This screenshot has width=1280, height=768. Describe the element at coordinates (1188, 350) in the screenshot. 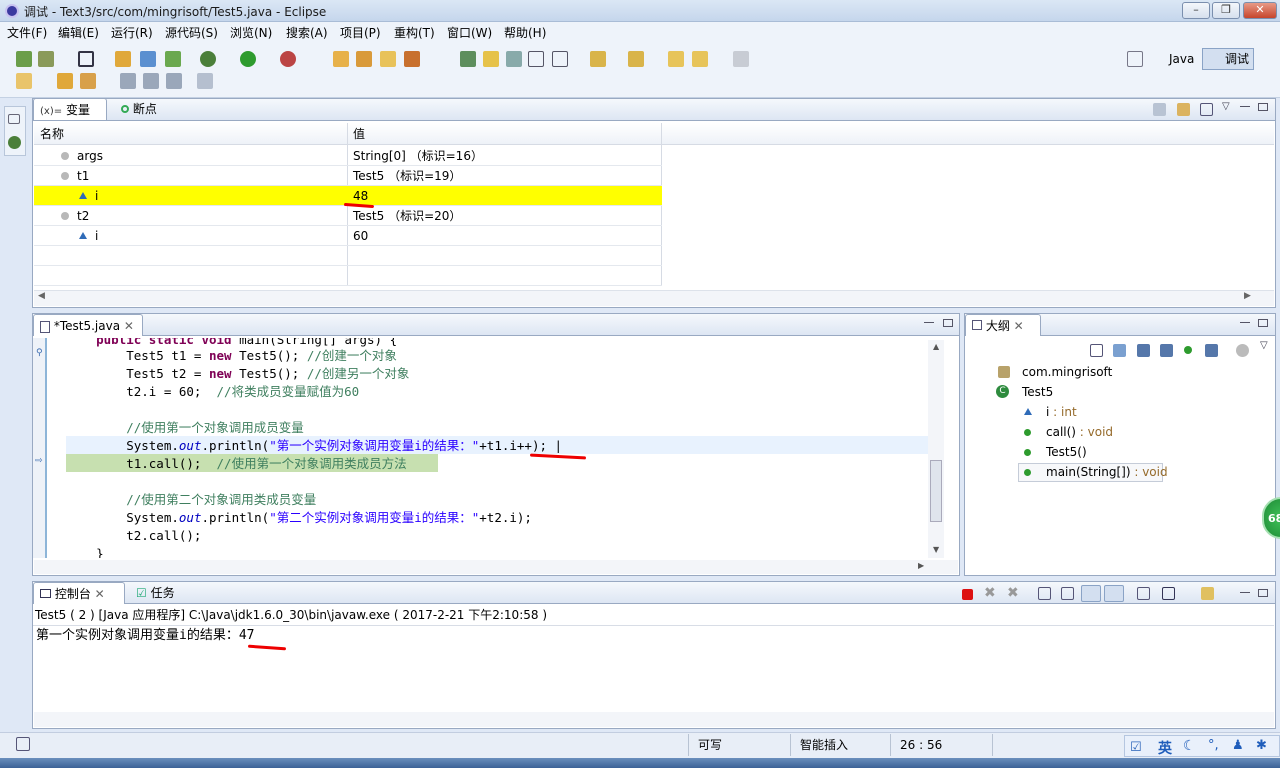

I see `hide-nonpublic-icon` at that location.